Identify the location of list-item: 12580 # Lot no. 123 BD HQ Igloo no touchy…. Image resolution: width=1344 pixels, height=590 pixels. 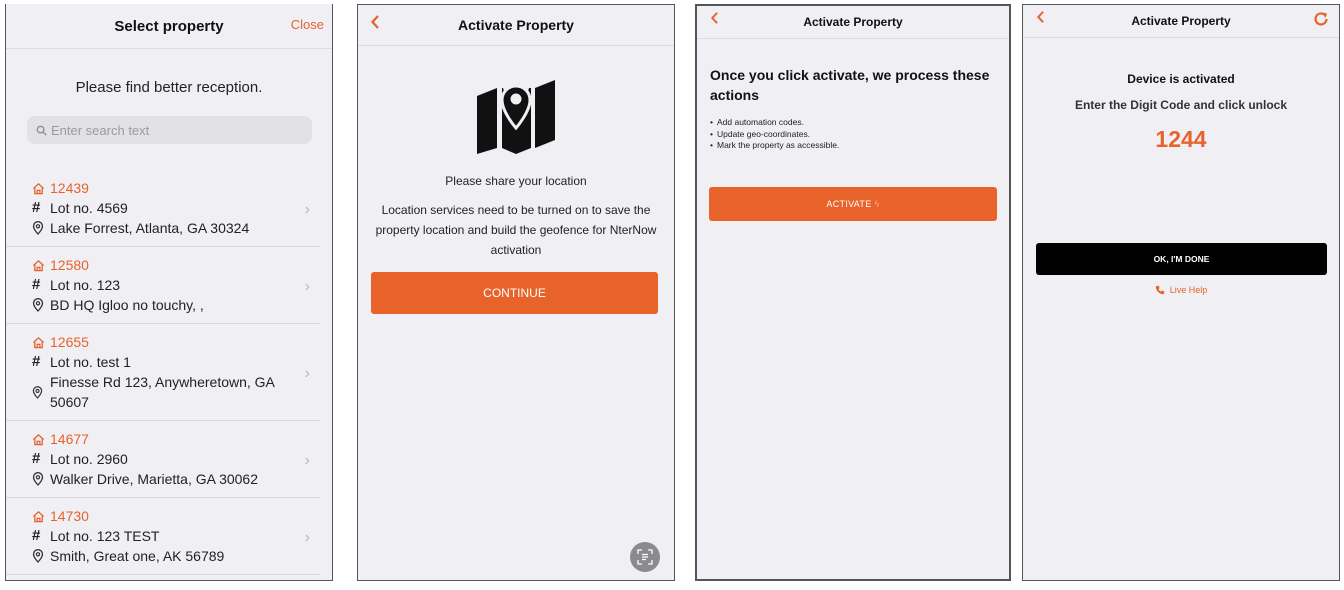
(163, 285).